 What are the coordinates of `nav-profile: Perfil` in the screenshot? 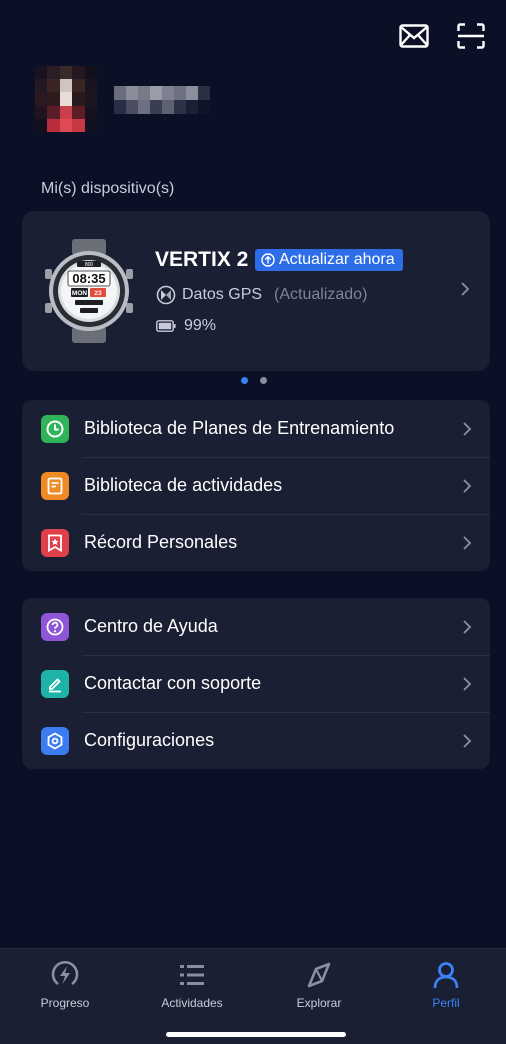 It's located at (446, 984).